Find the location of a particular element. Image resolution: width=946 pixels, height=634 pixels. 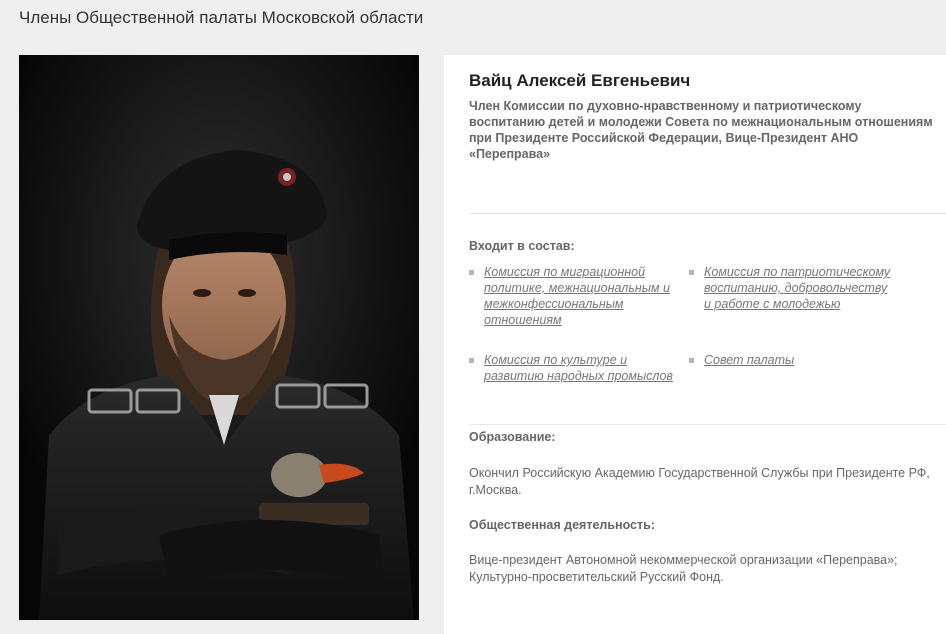

education-label: Образование: is located at coordinates (512, 437).